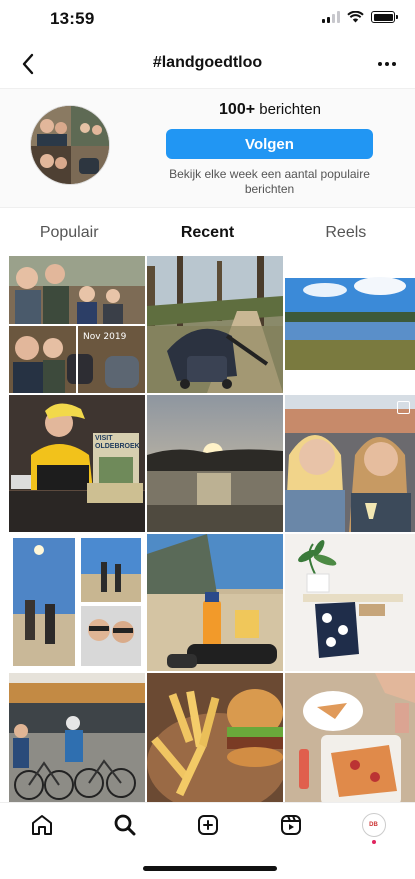  I want to click on reels-icon, so click(290, 825).